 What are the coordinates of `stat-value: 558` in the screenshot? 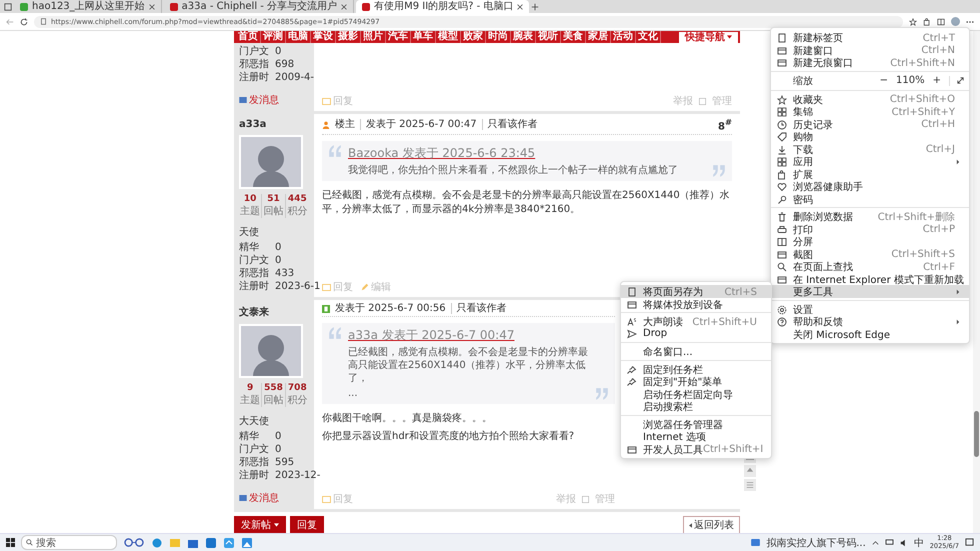 It's located at (273, 388).